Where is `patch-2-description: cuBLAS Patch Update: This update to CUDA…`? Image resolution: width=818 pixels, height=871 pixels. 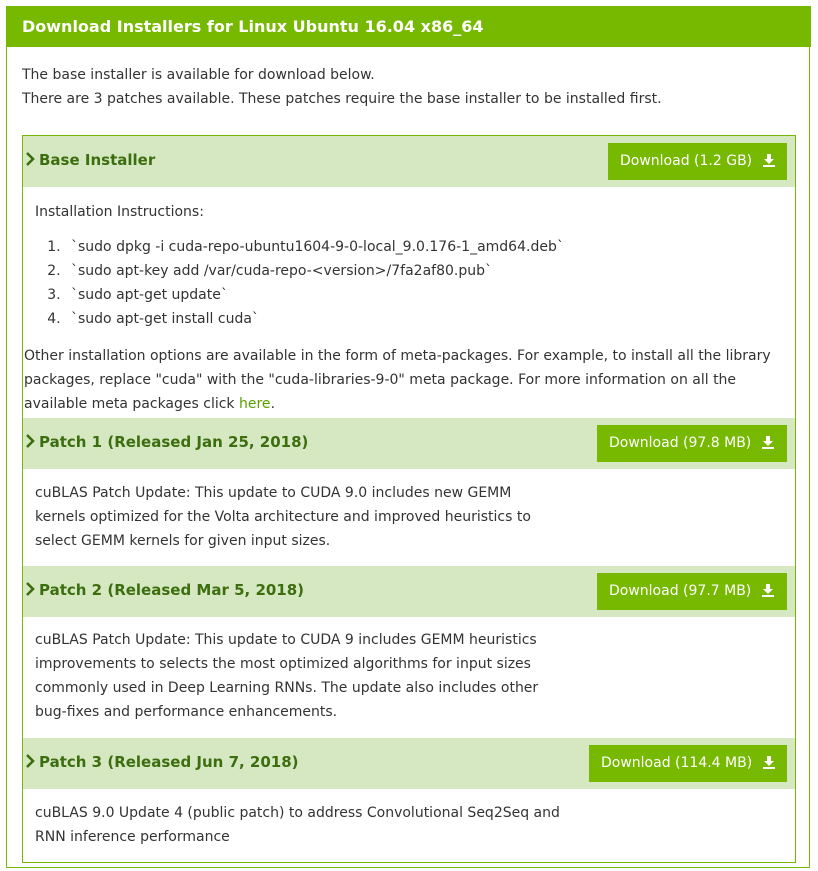
patch-2-description: cuBLAS Patch Update: This update to CUDA… is located at coordinates (287, 676).